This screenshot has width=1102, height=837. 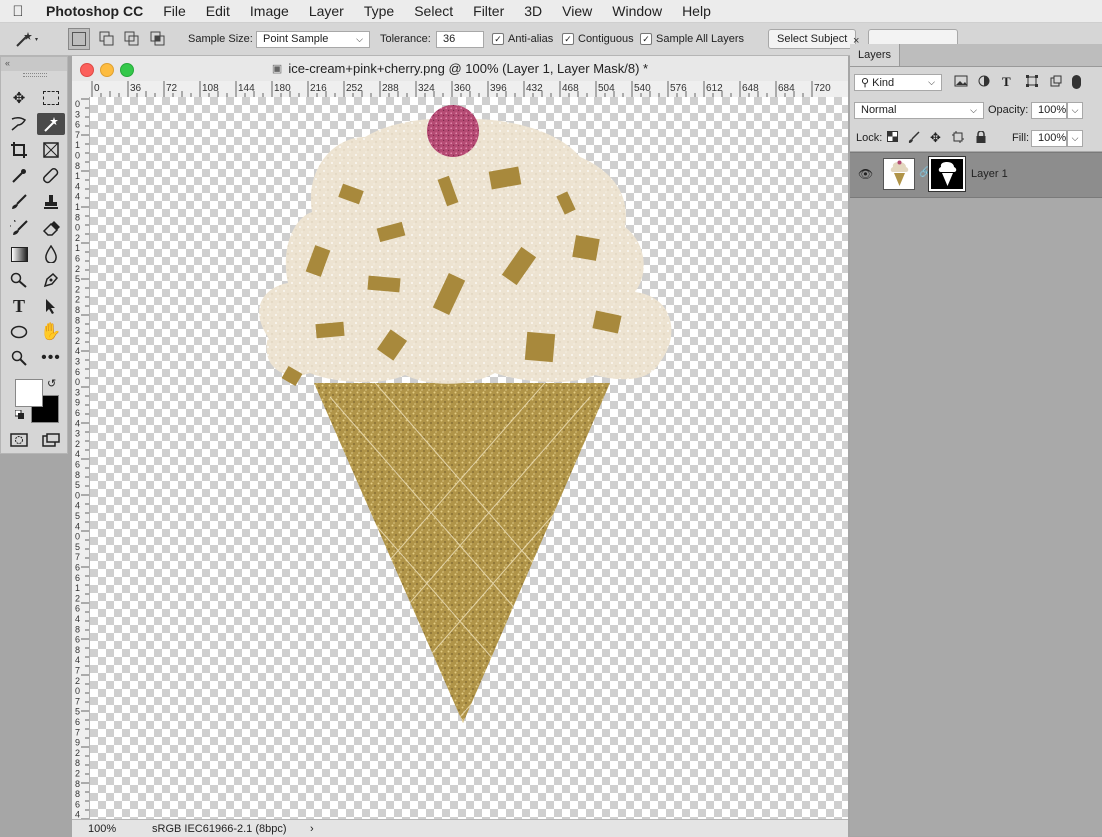 What do you see at coordinates (269, 11) in the screenshot?
I see `menu-image: Image` at bounding box center [269, 11].